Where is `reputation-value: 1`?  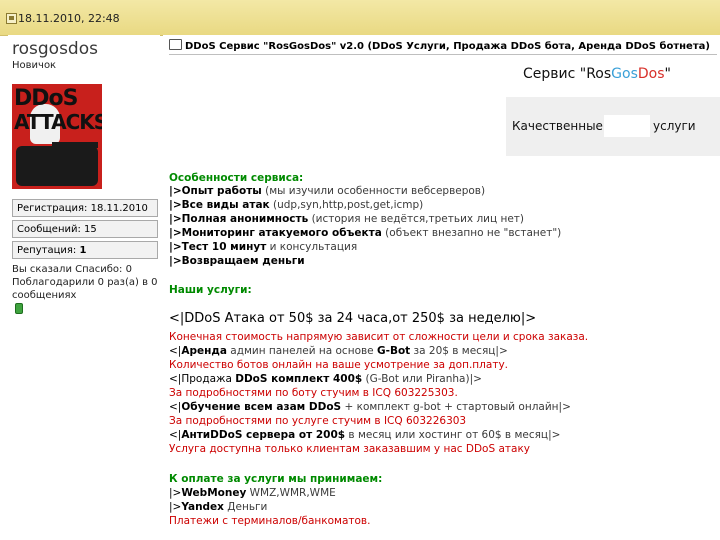 reputation-value: 1 is located at coordinates (83, 250).